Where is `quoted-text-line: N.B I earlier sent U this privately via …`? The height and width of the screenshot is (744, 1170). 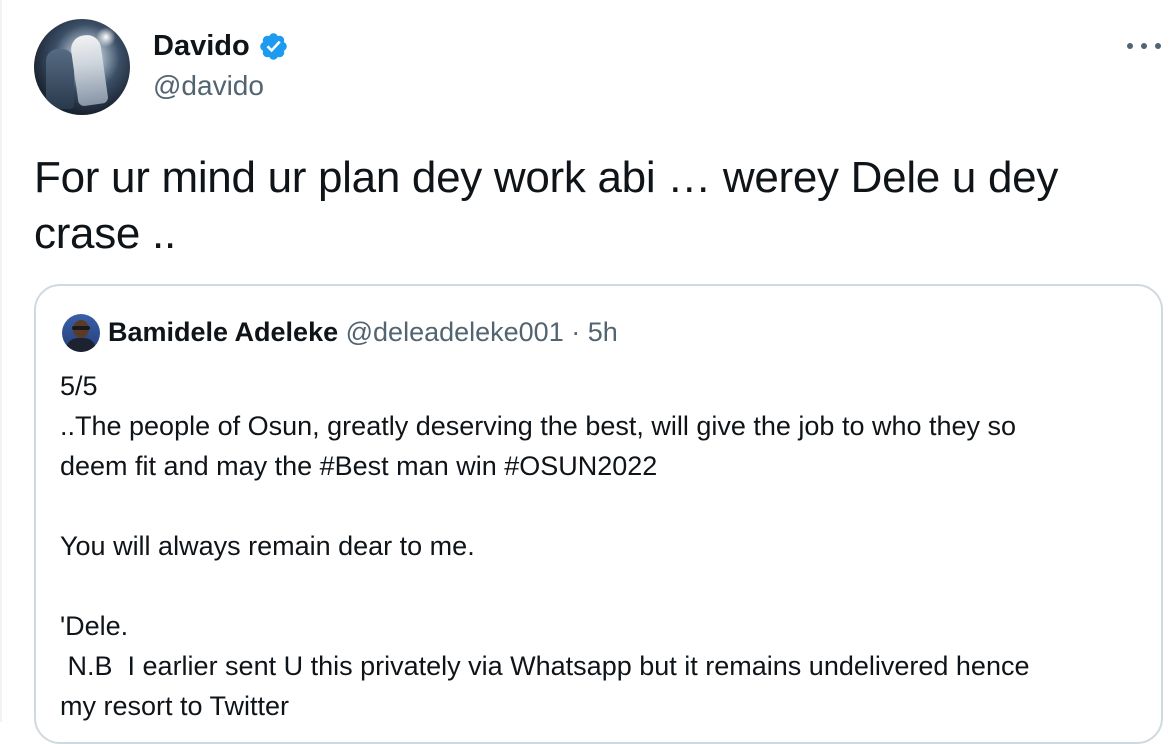
quoted-text-line: N.B I earlier sent U this privately via … is located at coordinates (545, 666).